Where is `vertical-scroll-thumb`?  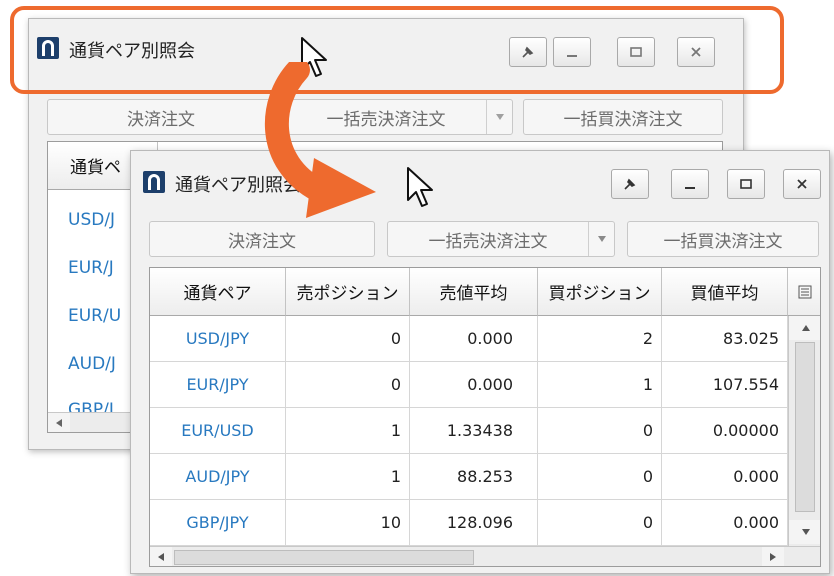 vertical-scroll-thumb is located at coordinates (805, 427).